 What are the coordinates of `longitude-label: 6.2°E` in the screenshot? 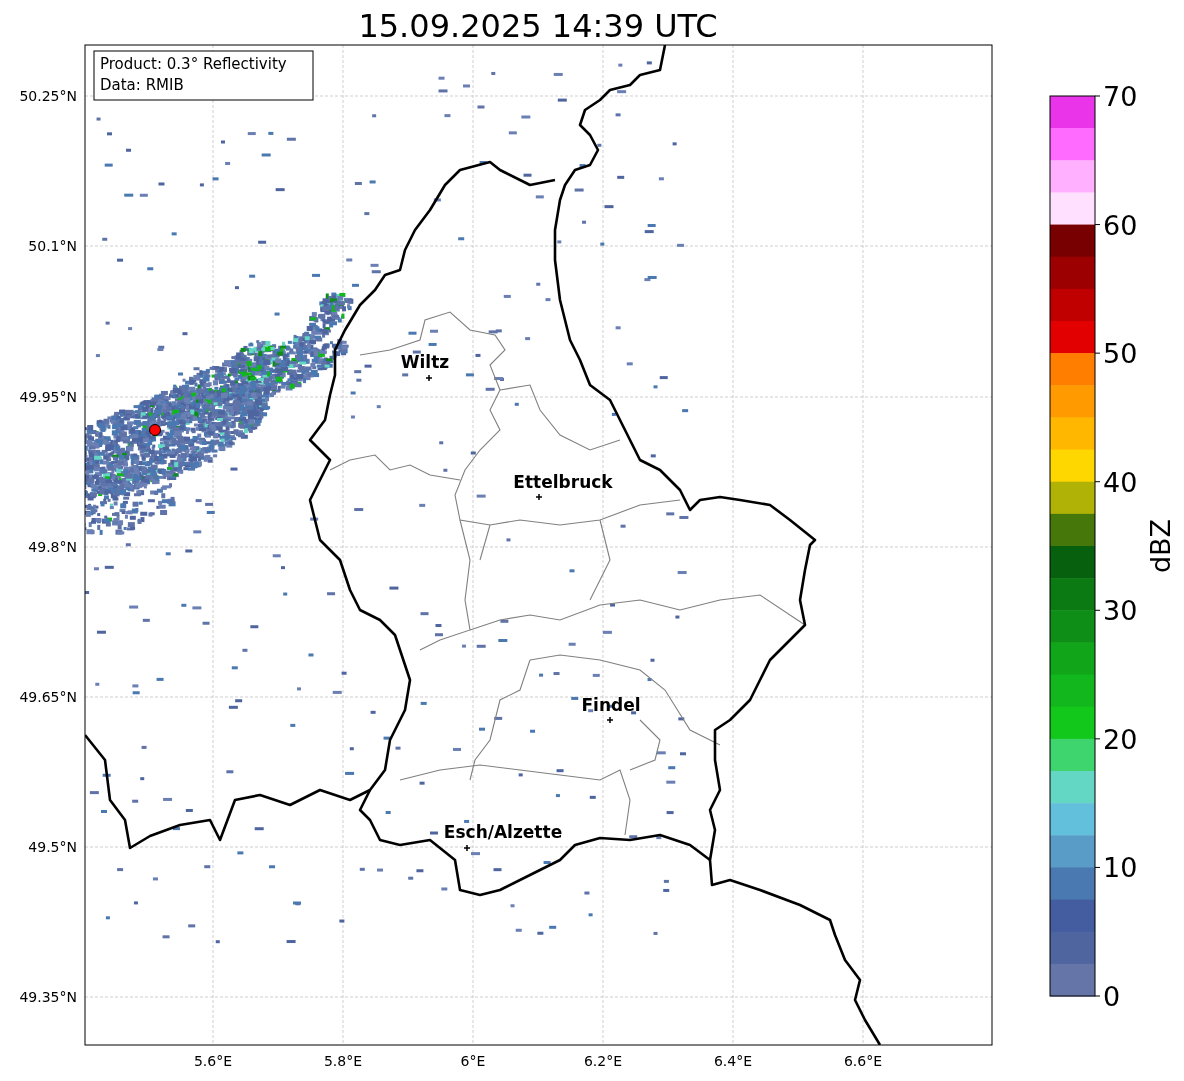 It's located at (603, 1061).